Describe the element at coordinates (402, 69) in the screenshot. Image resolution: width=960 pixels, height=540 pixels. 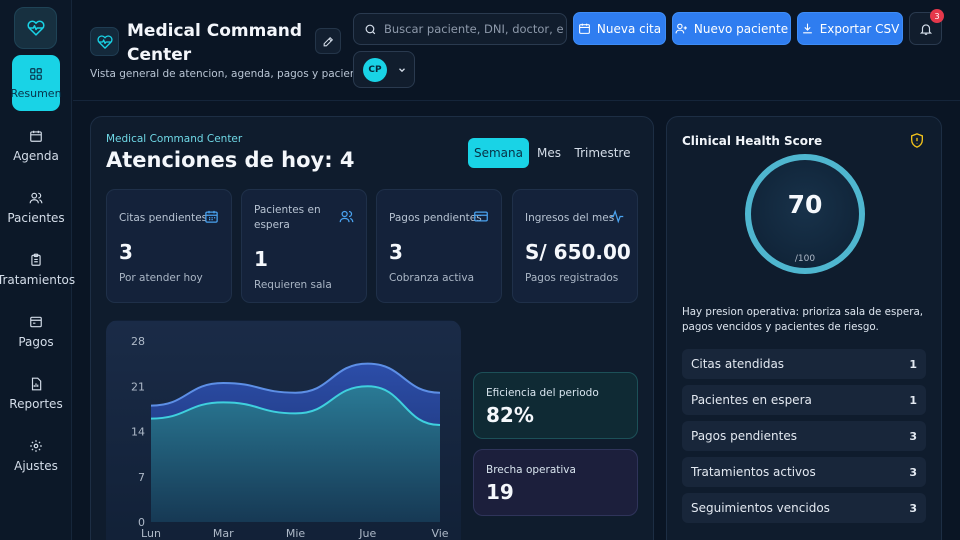
I see `chevron-down-icon` at that location.